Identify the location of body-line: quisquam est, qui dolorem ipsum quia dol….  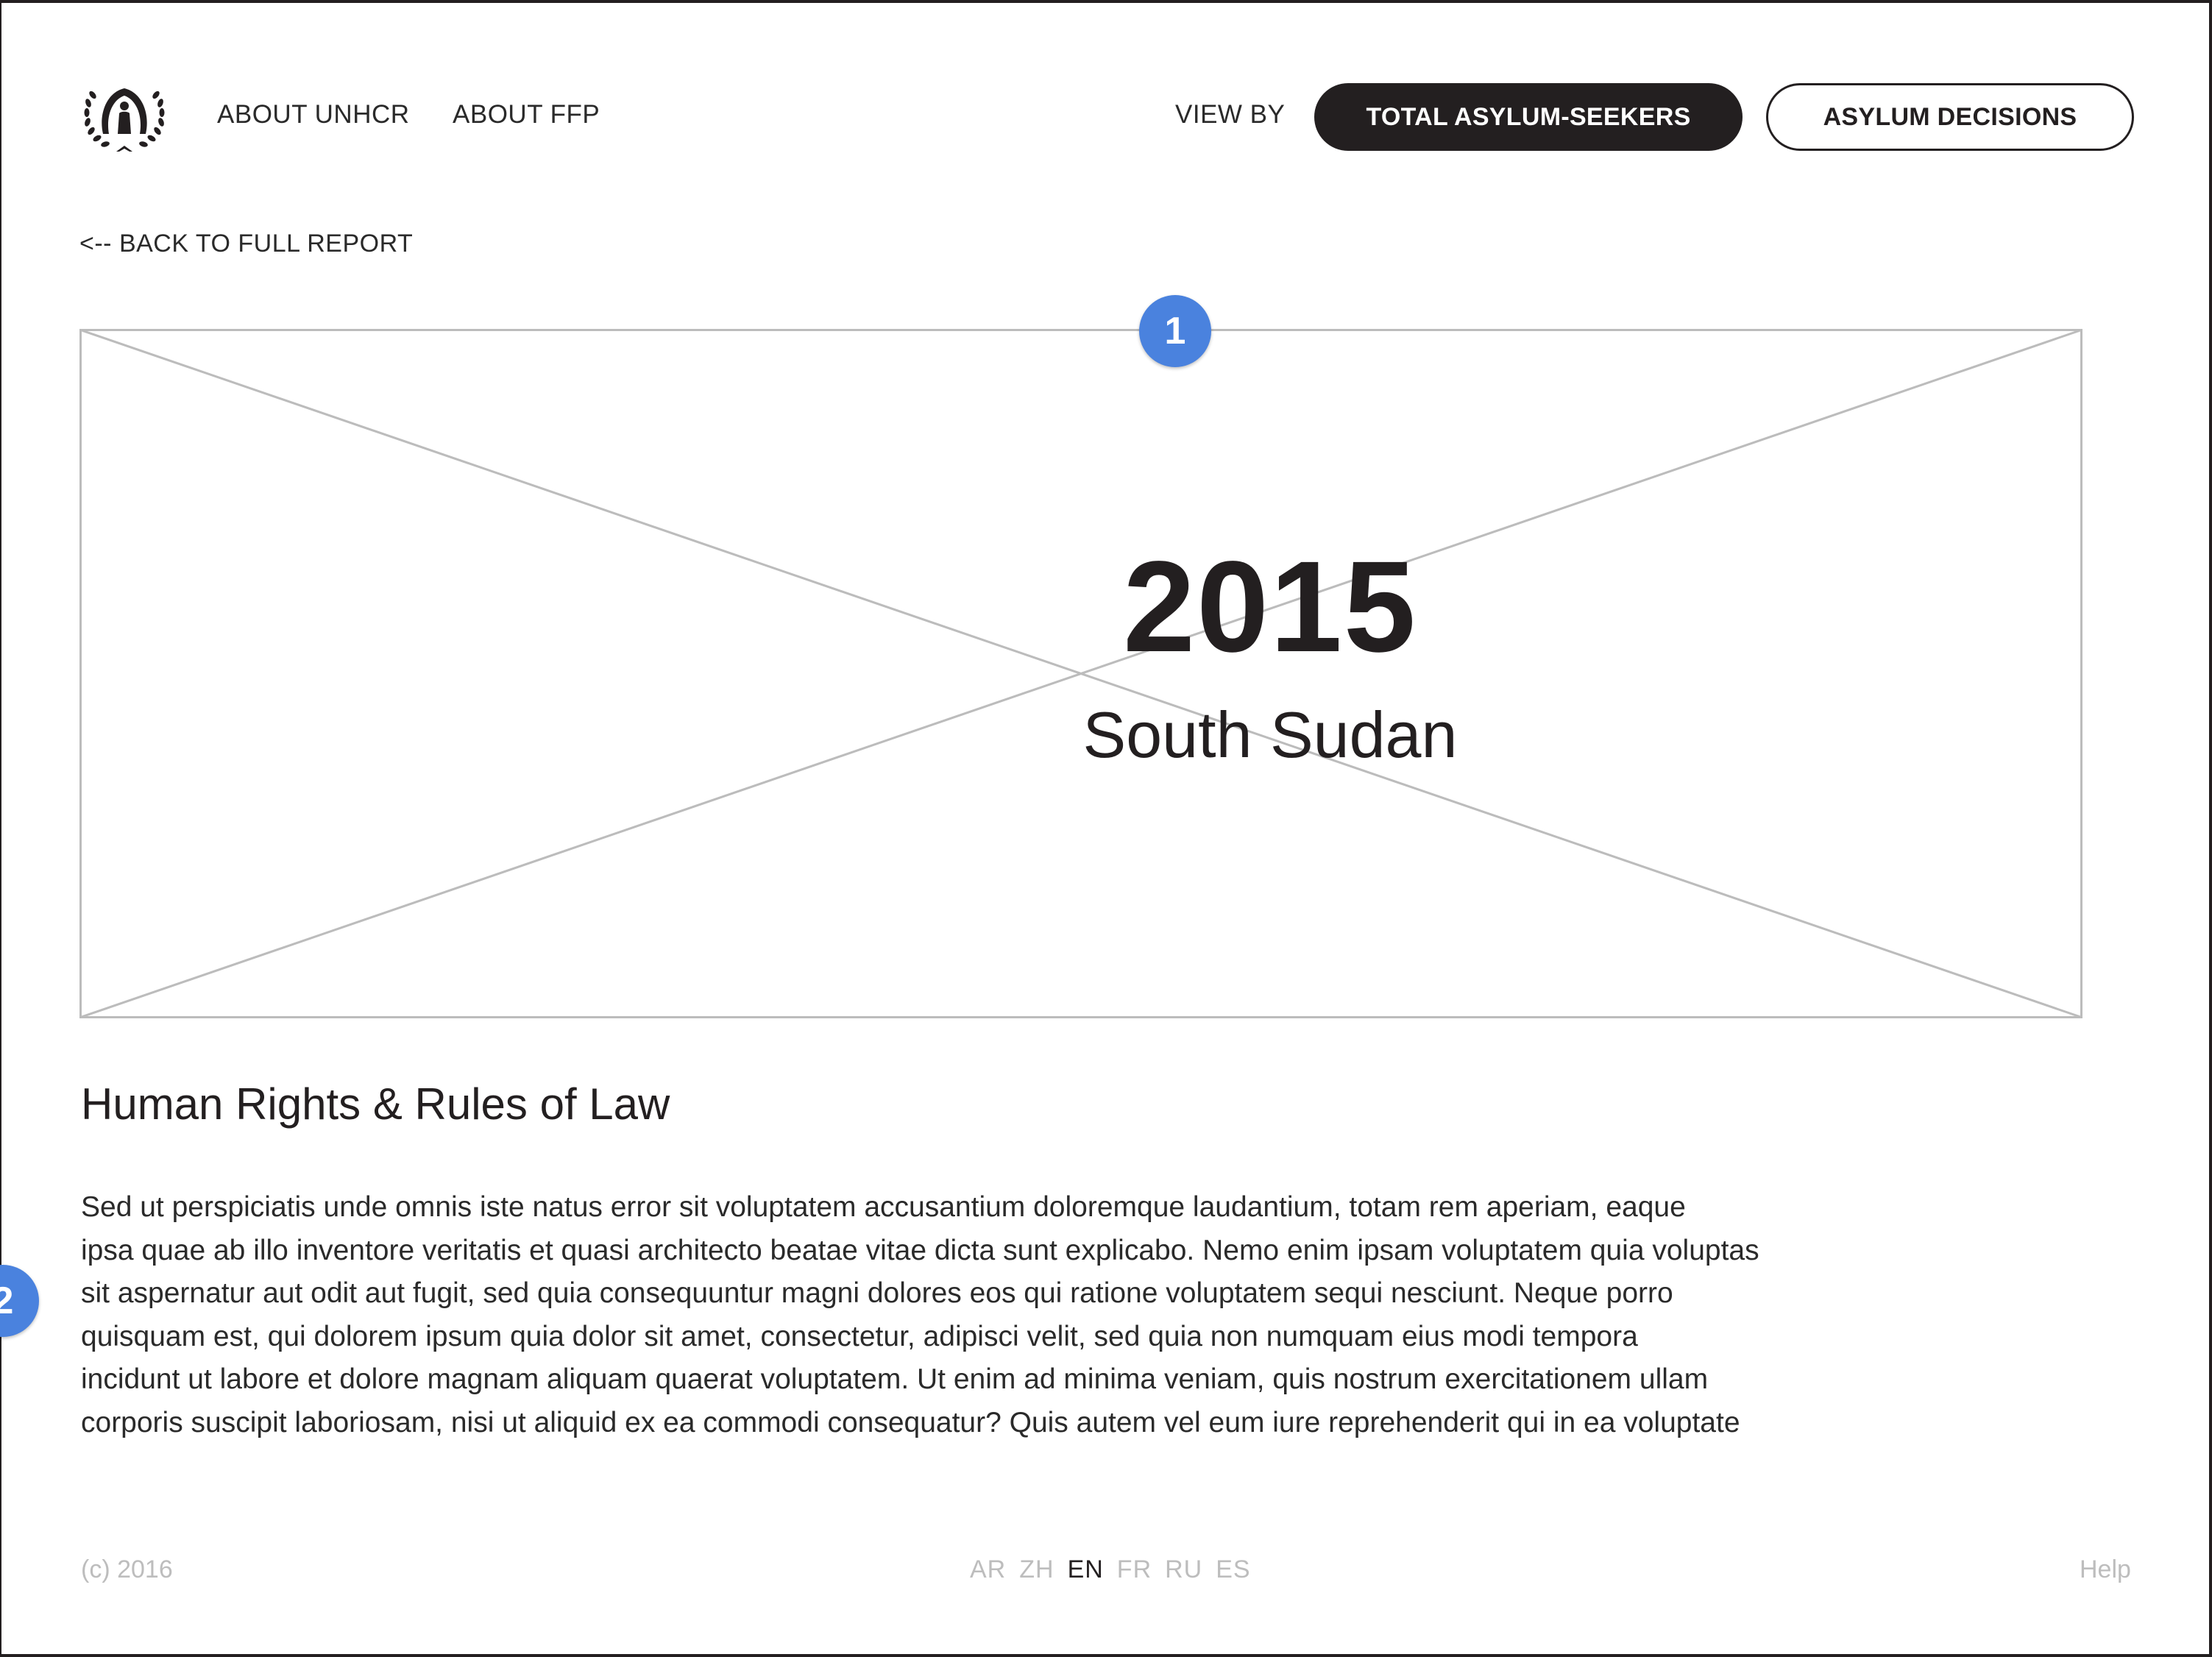
(860, 1336).